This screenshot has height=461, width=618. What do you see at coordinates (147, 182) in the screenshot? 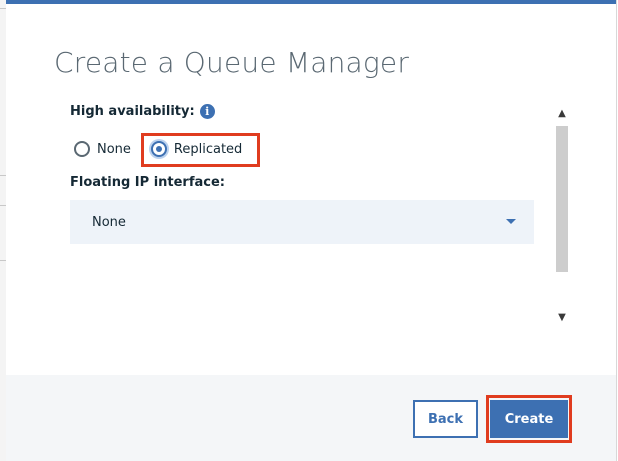
I see `floating-ip-label: Floating IP interface:` at bounding box center [147, 182].